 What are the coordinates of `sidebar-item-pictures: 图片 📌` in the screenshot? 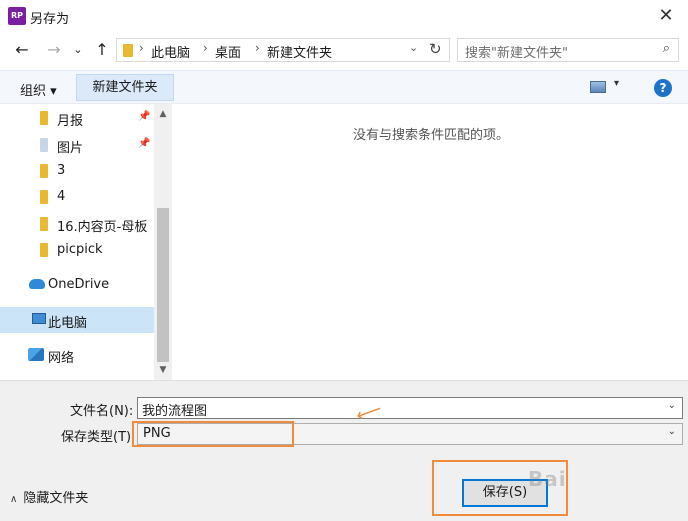 It's located at (77, 145).